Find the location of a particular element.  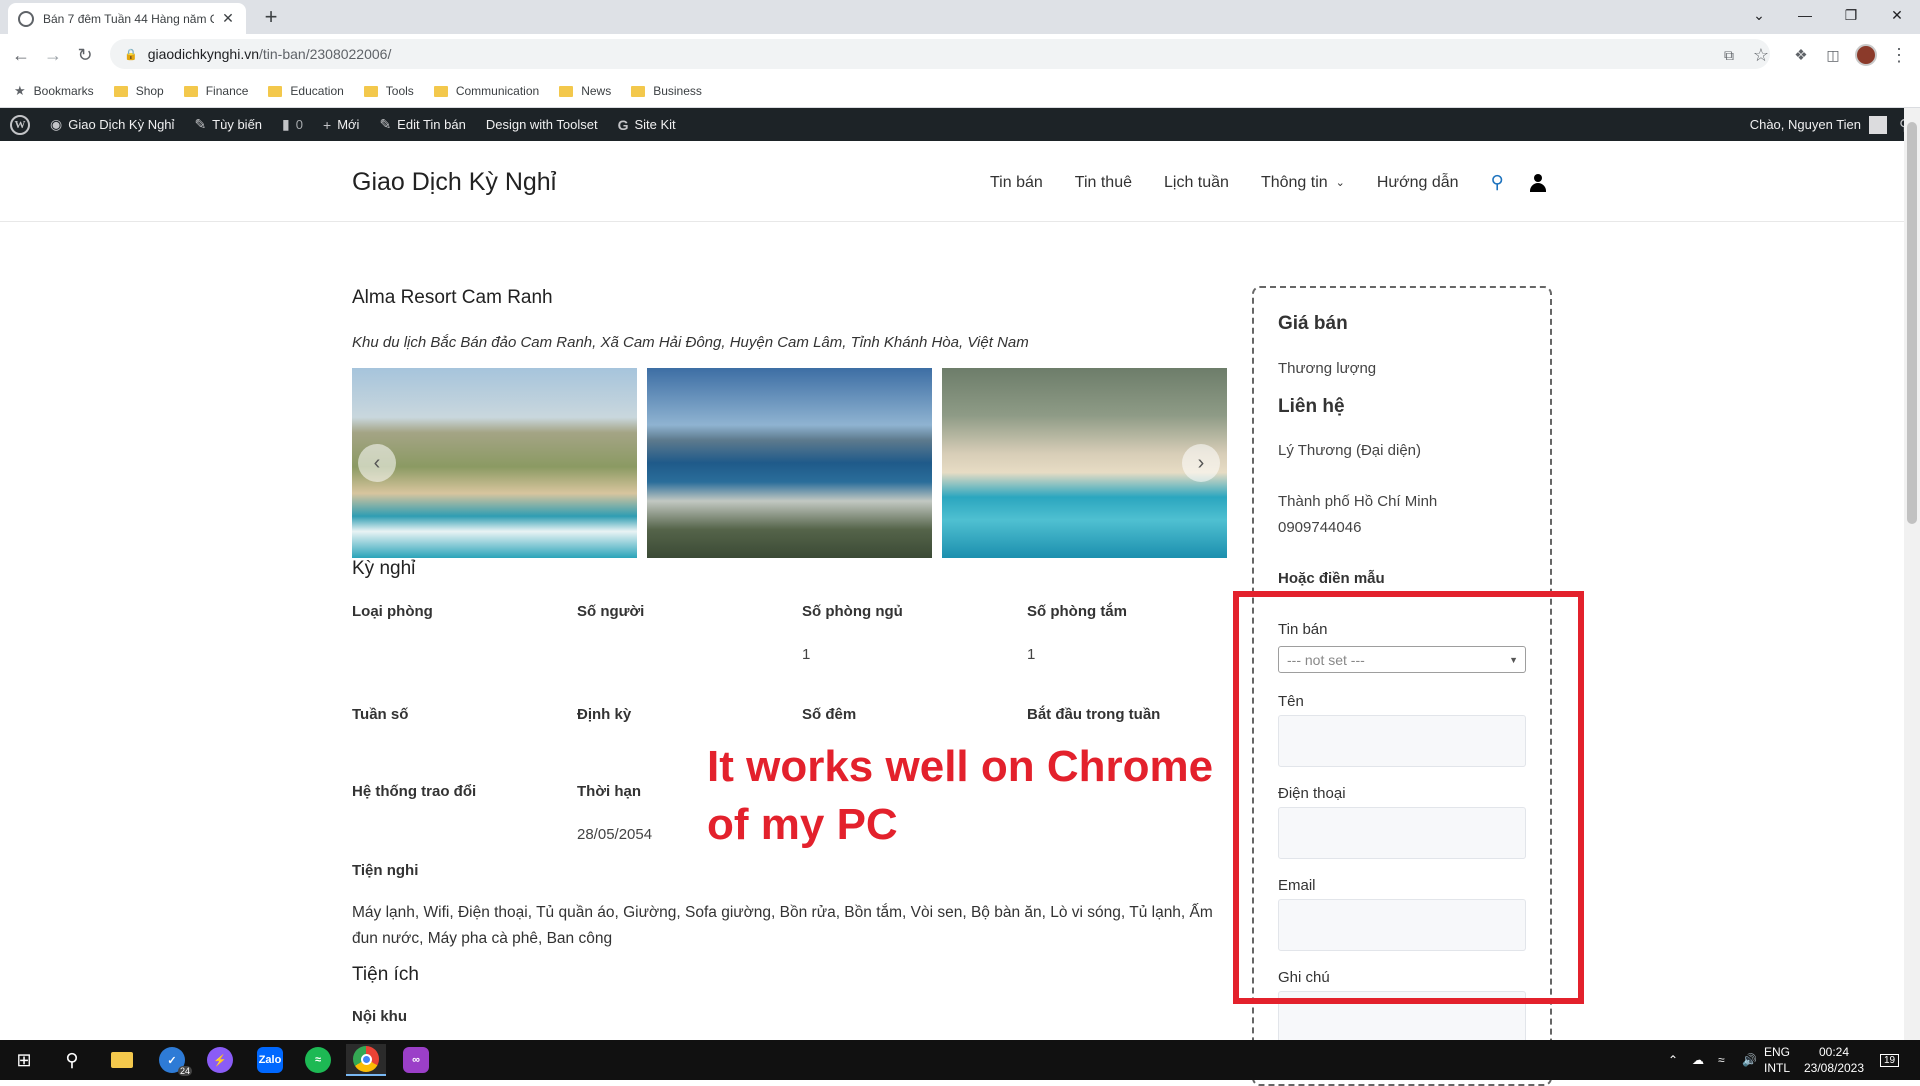

browser-tab: Bán 7 đêm Tuần 44 Hàng năm Ca ✕ is located at coordinates (127, 18).